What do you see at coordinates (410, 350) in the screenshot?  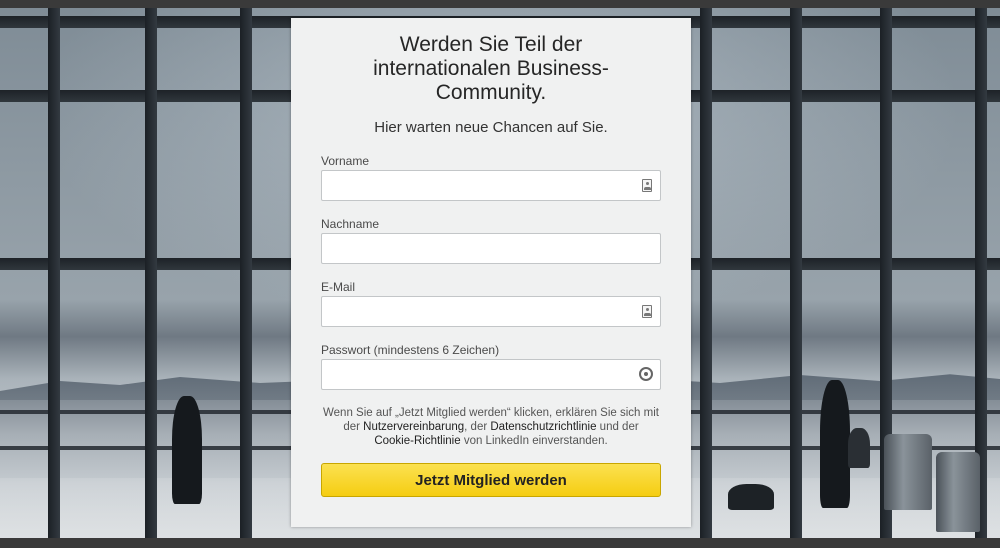 I see `password-label: Passwort (mindestens 6 Zeichen)` at bounding box center [410, 350].